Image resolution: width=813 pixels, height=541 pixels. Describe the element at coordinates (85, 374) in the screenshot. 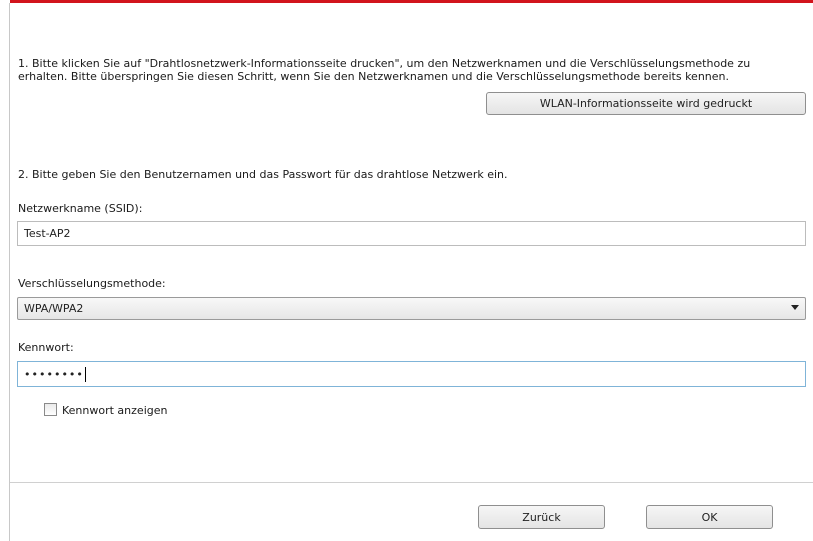

I see `text-cursor` at that location.